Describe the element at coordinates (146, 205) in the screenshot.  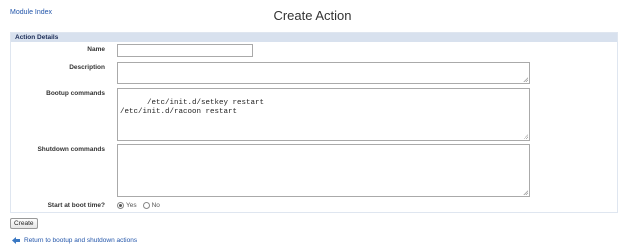
I see `start-at-boot-no-radio` at that location.